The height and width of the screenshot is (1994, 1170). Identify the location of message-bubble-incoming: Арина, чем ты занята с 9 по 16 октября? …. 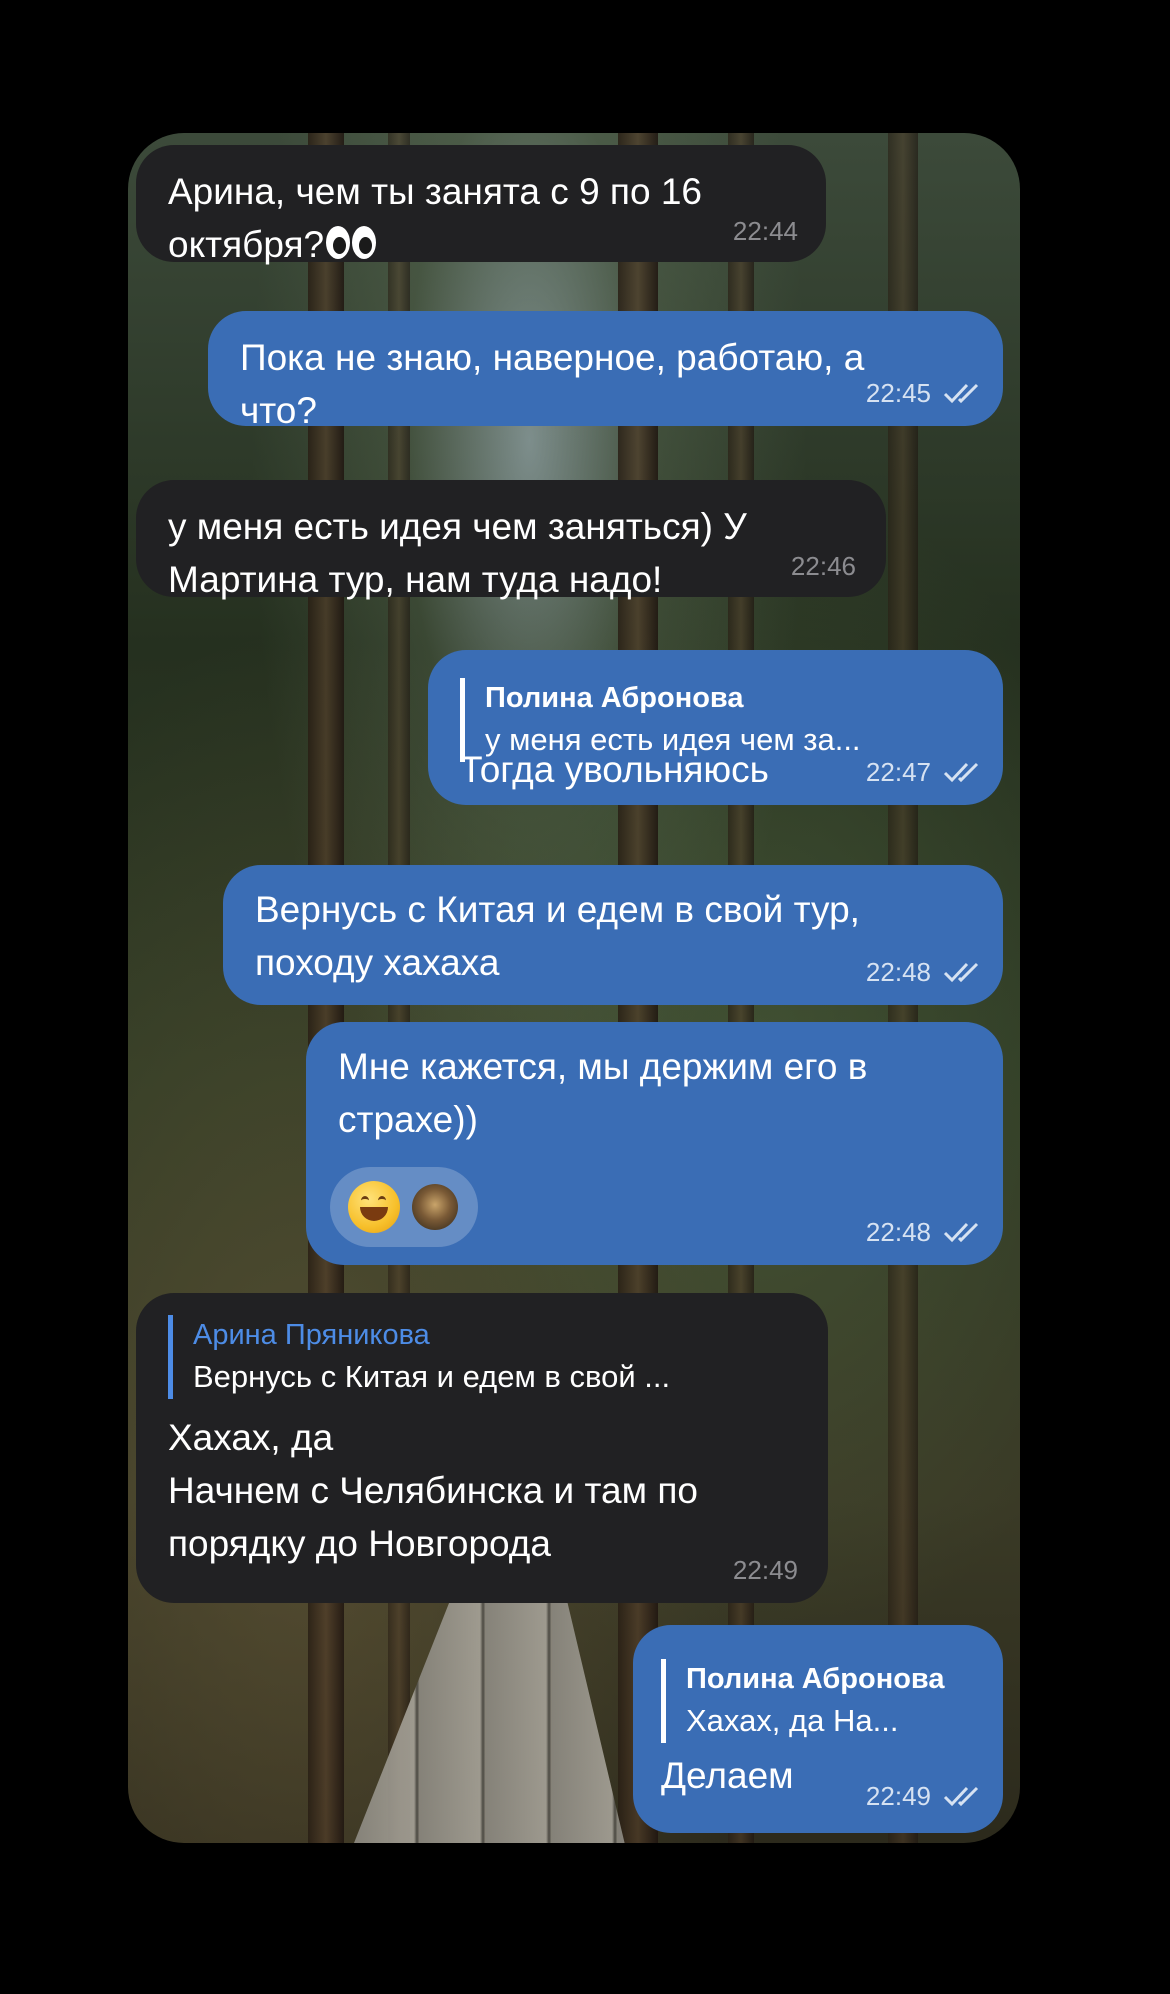
(481, 205).